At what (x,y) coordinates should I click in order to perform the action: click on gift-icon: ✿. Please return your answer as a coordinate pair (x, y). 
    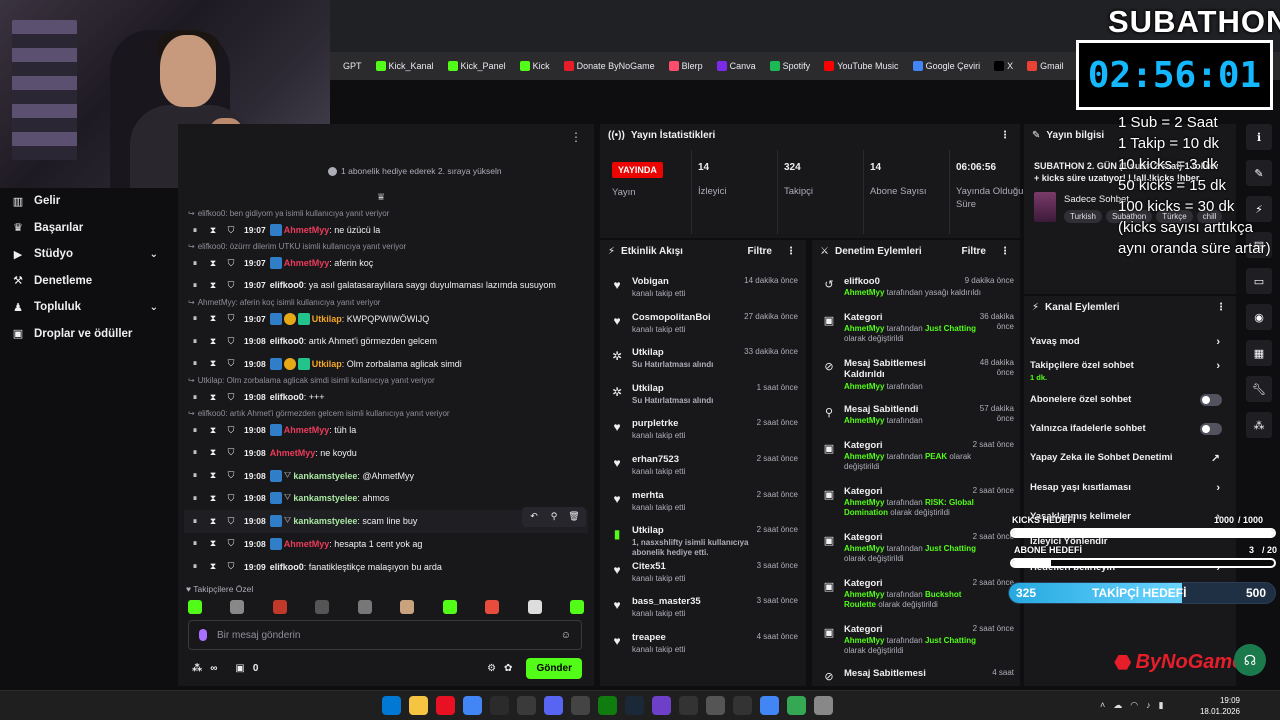
    Looking at the image, I should click on (508, 668).